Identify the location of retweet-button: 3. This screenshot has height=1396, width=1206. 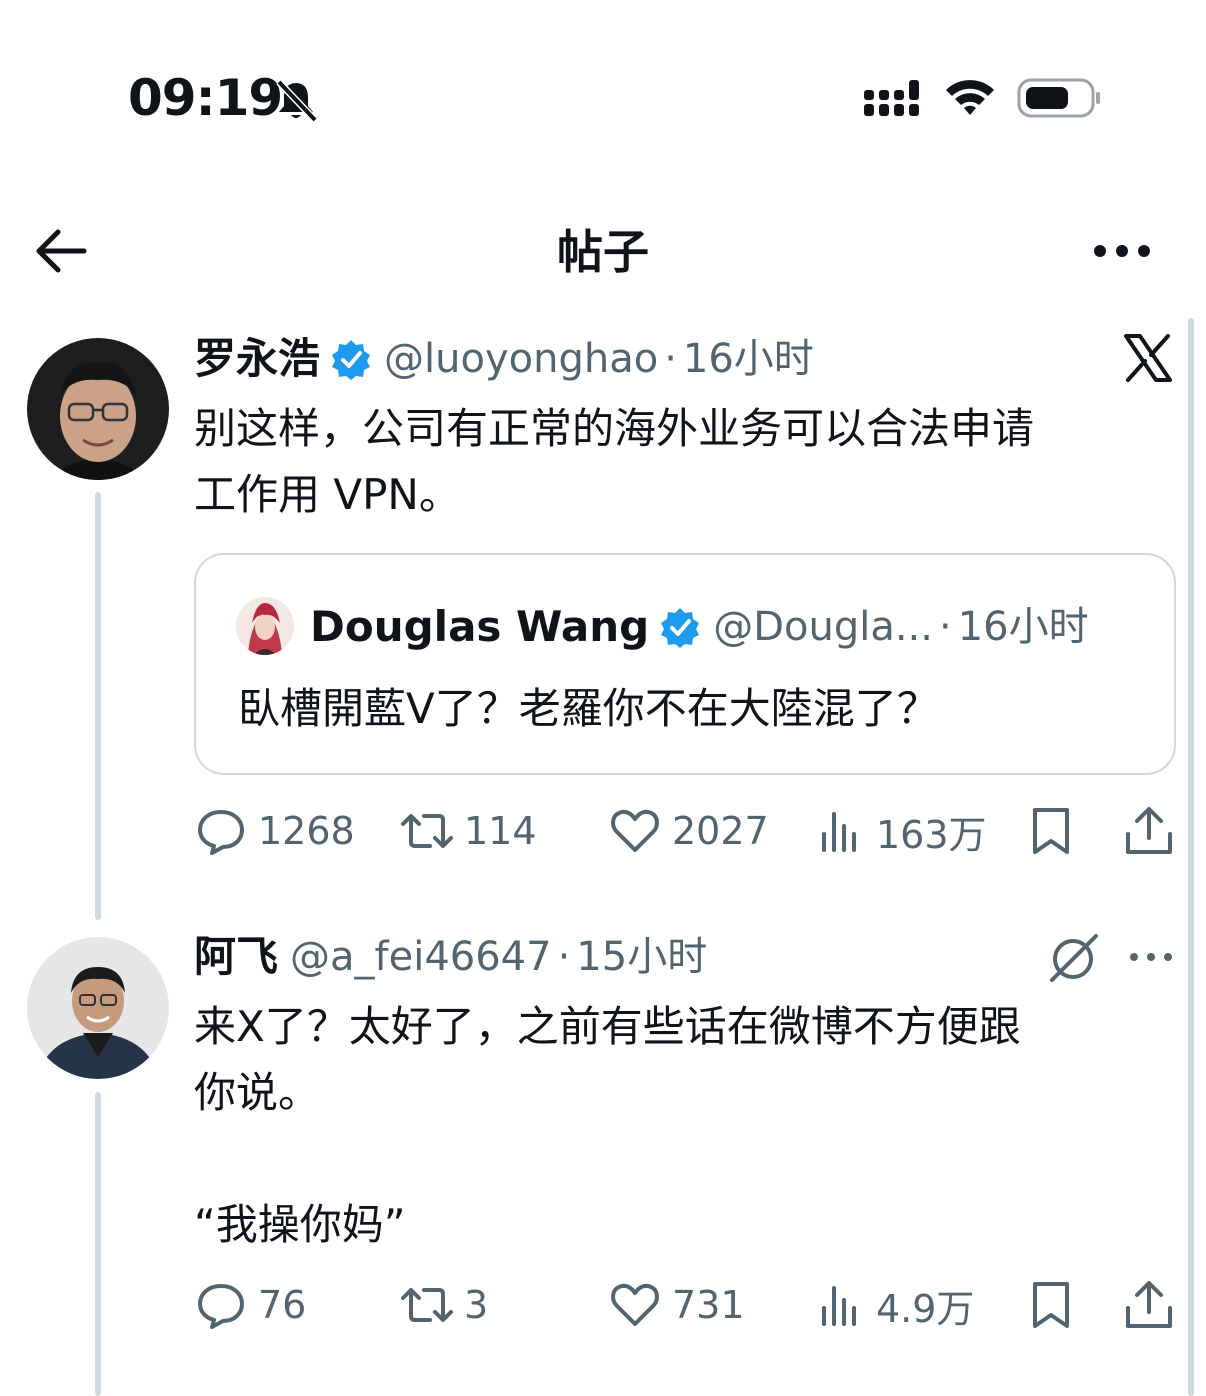
(444, 1305).